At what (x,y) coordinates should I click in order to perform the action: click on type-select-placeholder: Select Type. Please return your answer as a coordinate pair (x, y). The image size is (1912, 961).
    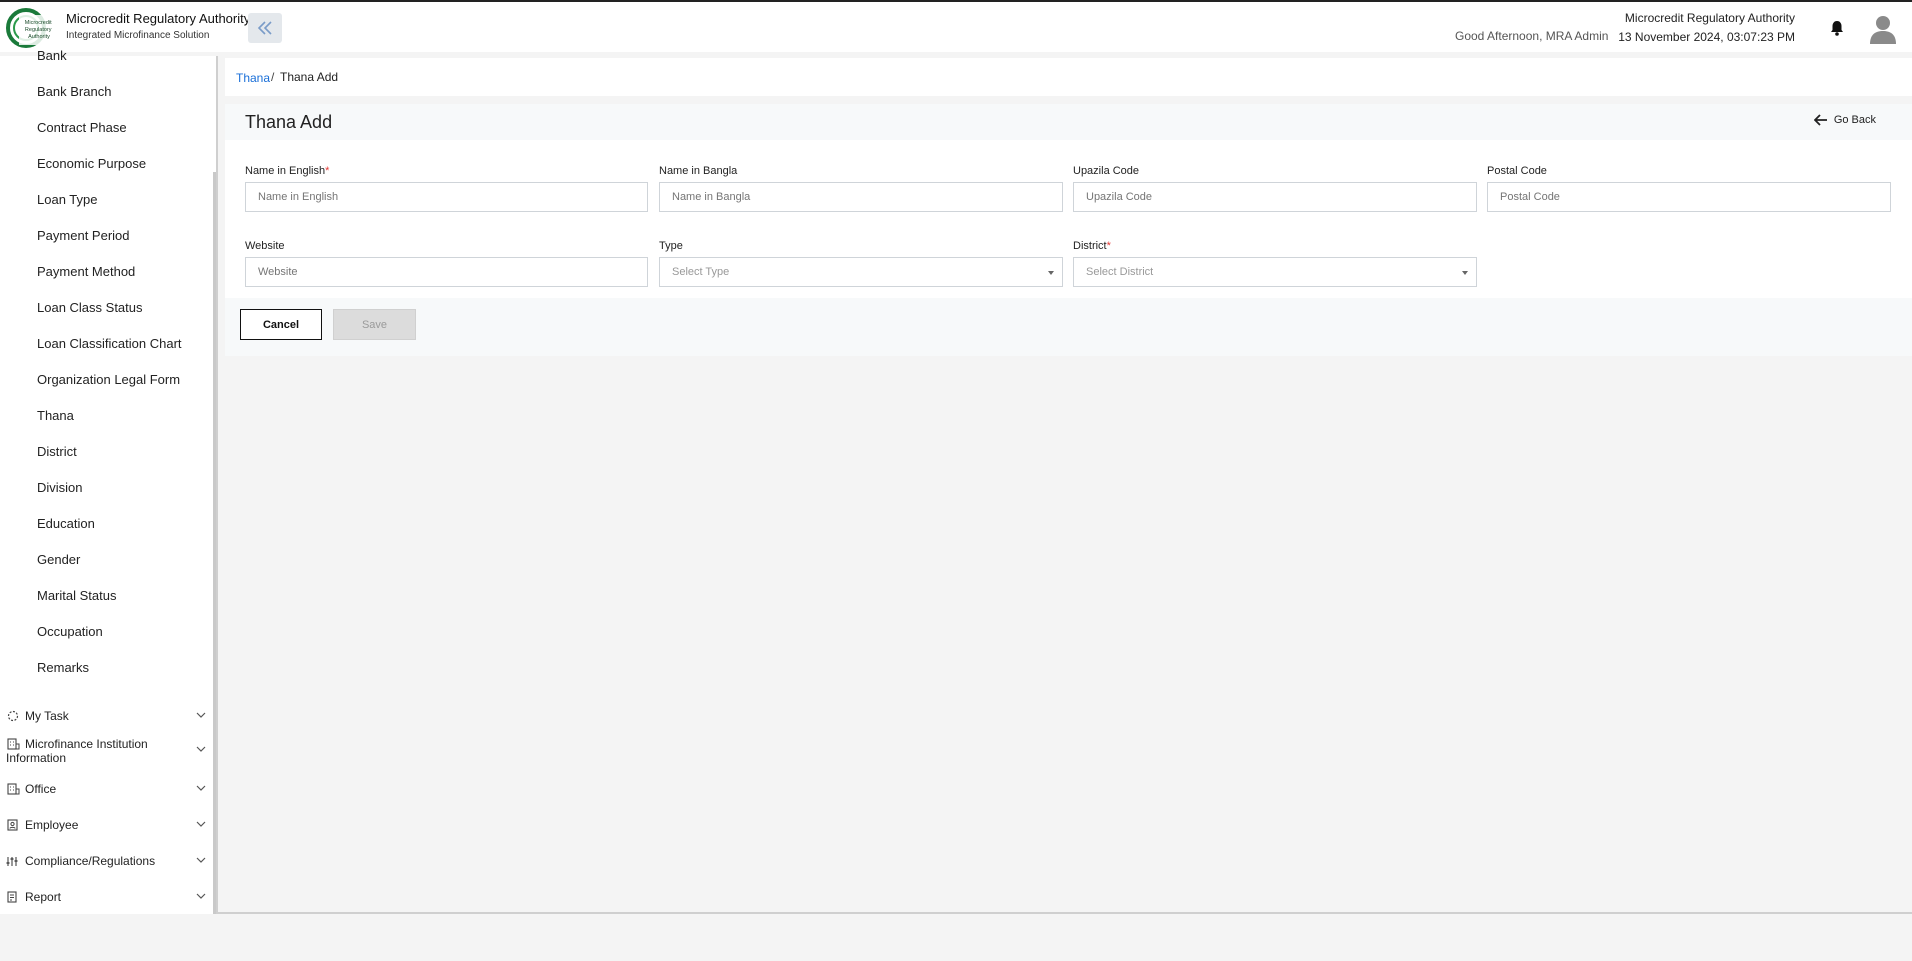
    Looking at the image, I should click on (701, 272).